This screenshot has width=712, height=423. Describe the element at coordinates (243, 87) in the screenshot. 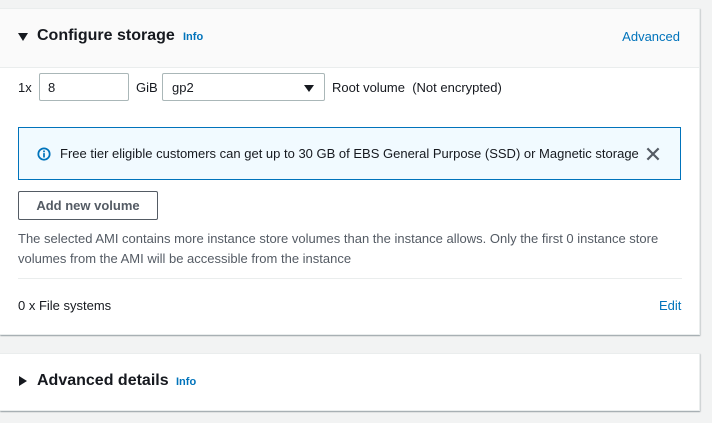

I see `volume-type-select: gp2` at that location.